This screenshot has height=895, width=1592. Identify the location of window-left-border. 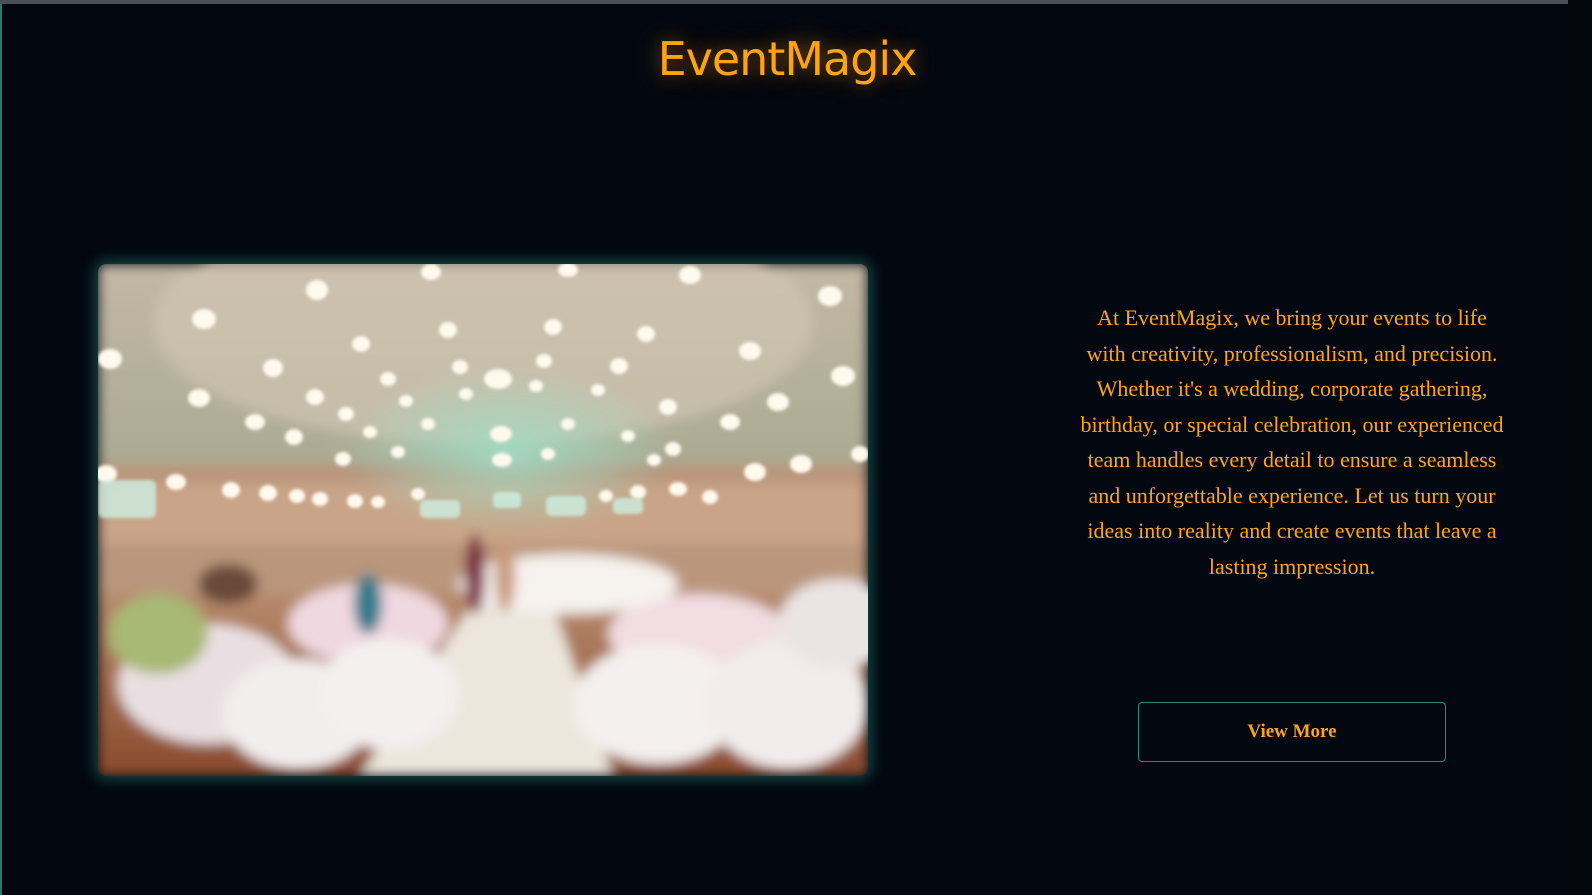
(1, 449).